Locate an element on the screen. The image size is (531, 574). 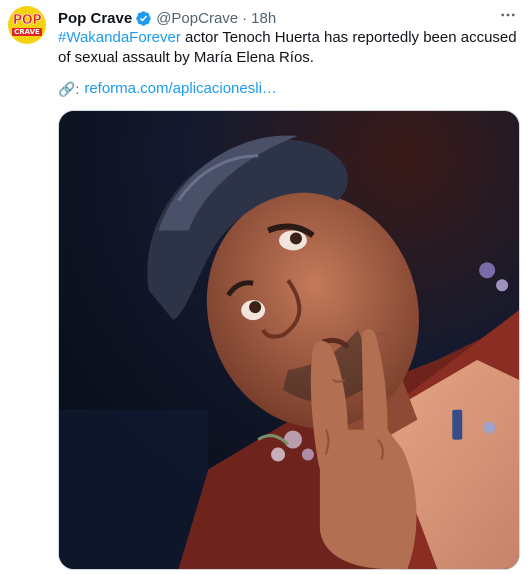
link-emoji-icon: 🔗: is located at coordinates (69, 89).